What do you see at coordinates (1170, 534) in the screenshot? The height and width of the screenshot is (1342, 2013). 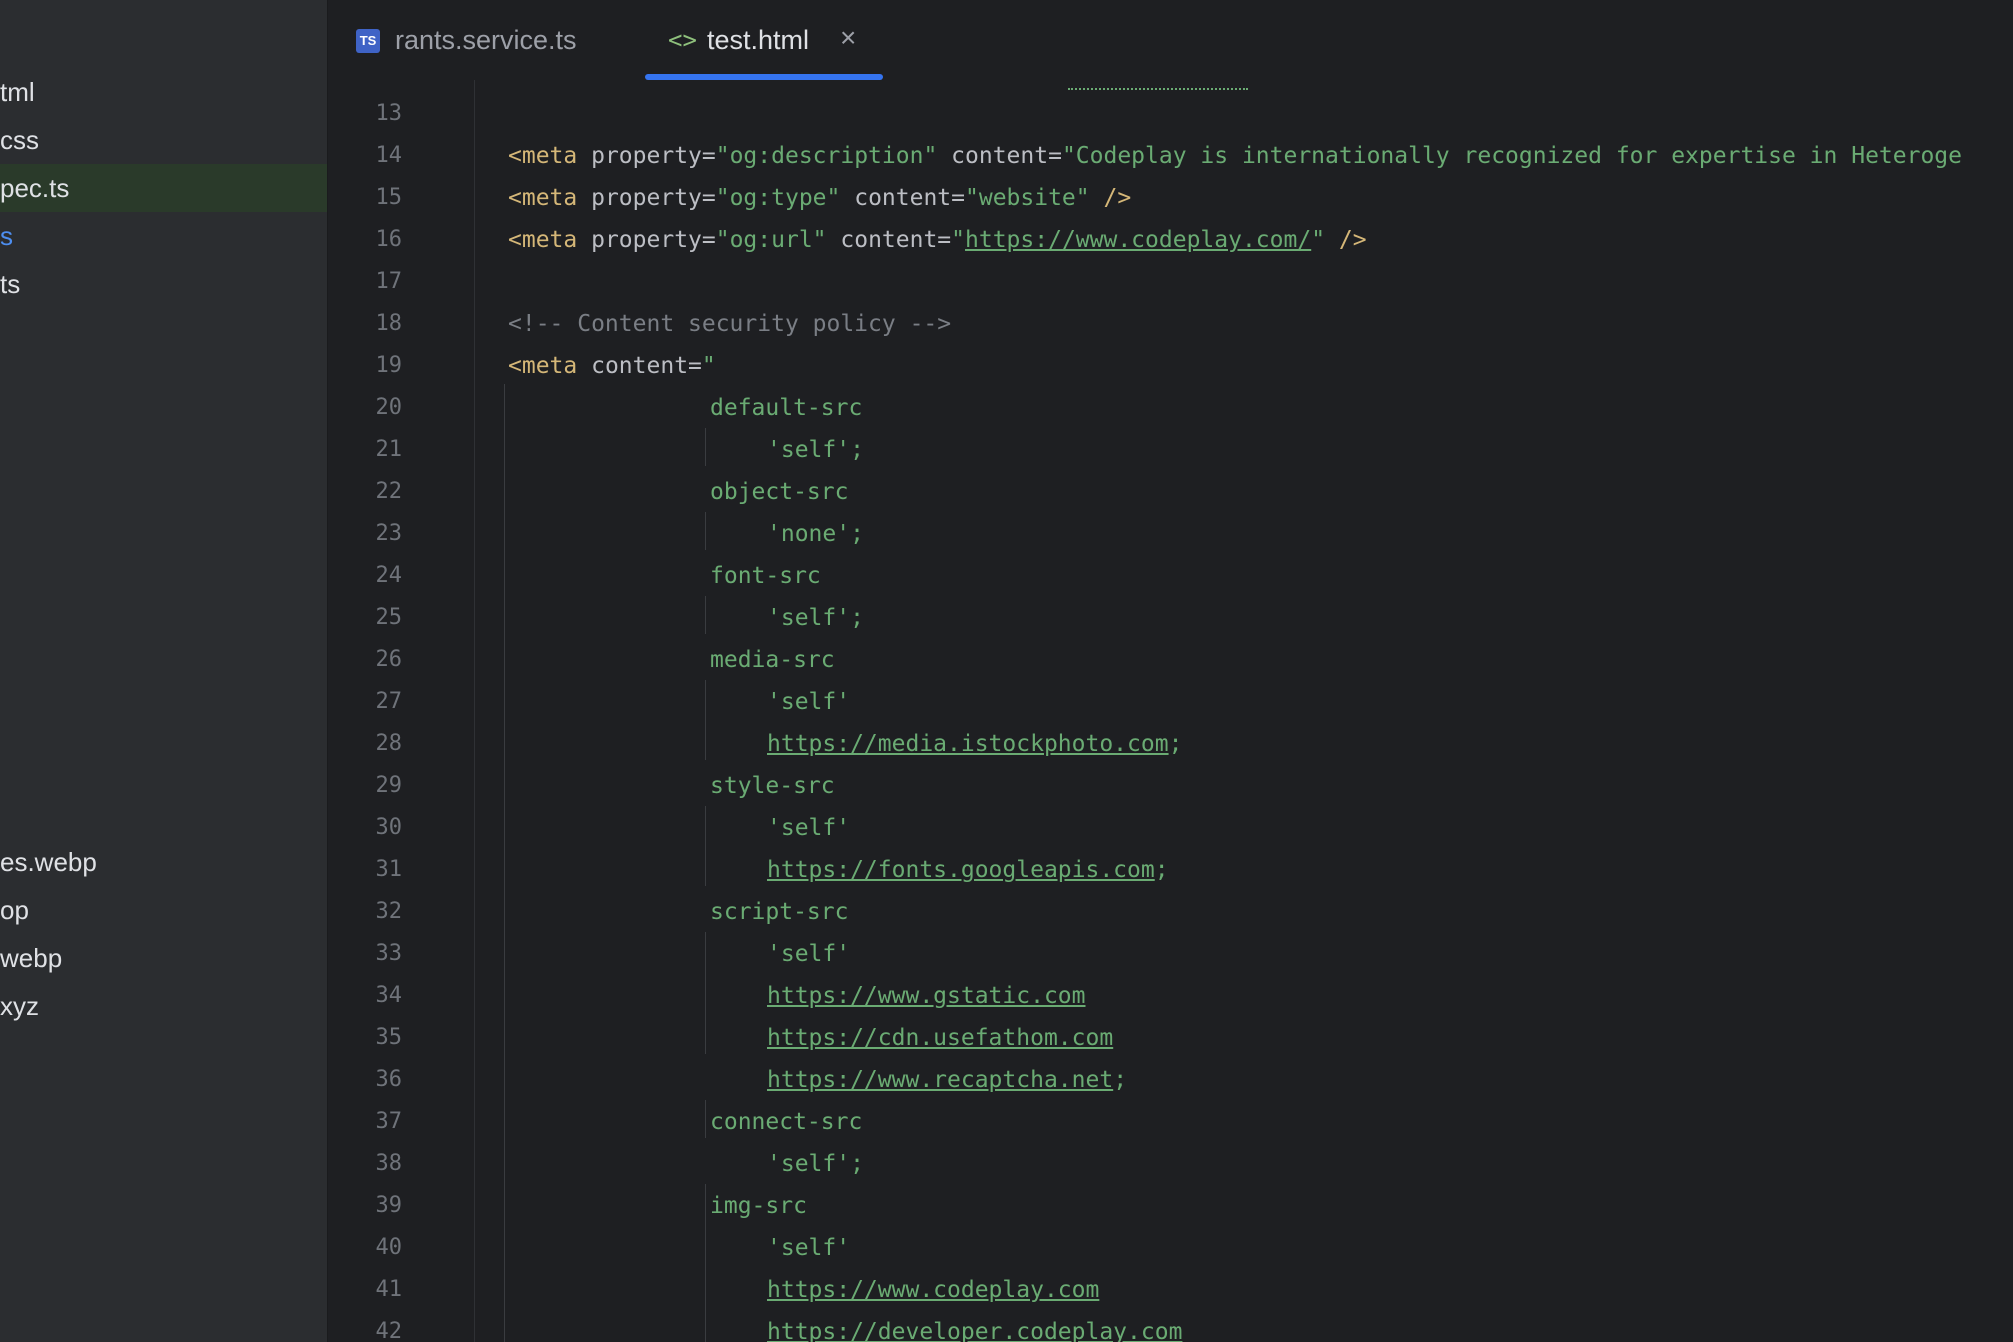 I see `code-line: 23 'none';` at bounding box center [1170, 534].